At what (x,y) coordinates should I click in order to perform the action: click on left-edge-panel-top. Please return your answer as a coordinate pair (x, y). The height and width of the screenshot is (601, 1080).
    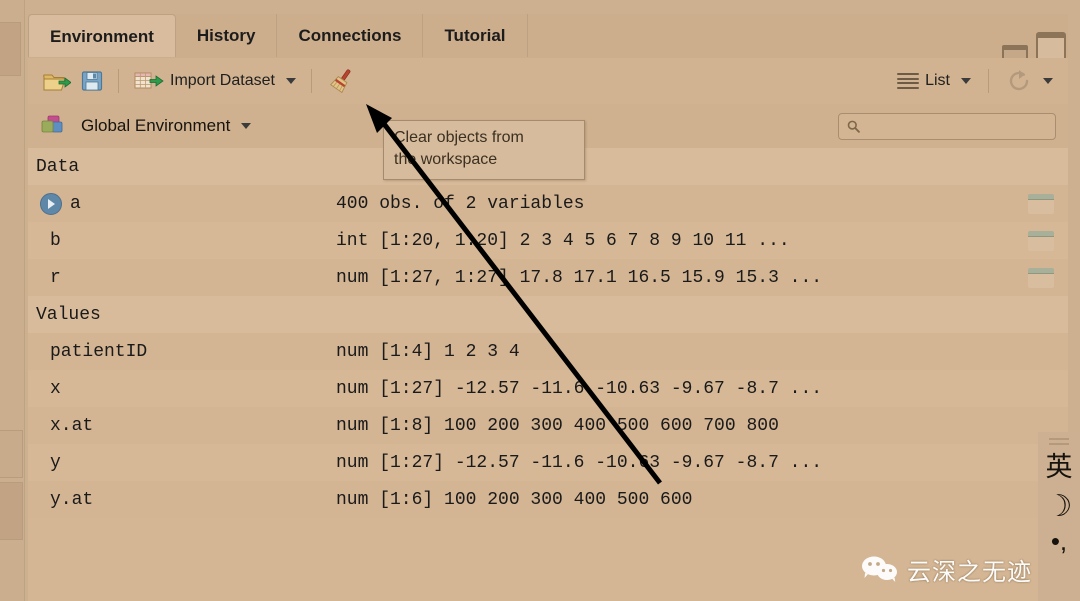
    Looking at the image, I should click on (10, 49).